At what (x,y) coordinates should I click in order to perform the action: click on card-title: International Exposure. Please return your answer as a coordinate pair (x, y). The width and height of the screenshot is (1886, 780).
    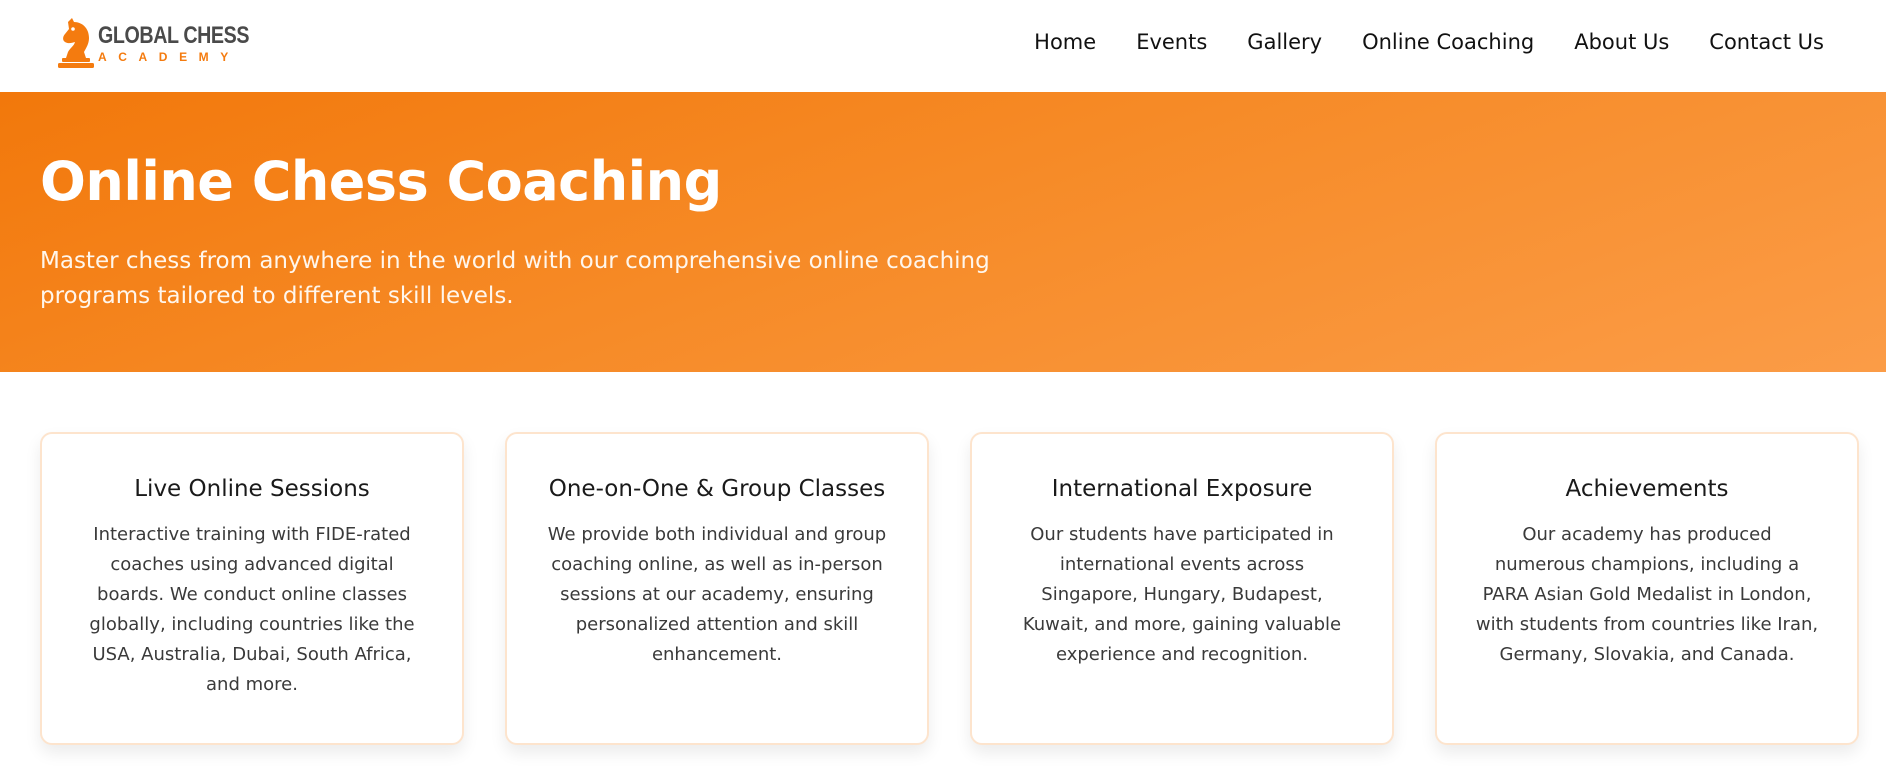
    Looking at the image, I should click on (1182, 489).